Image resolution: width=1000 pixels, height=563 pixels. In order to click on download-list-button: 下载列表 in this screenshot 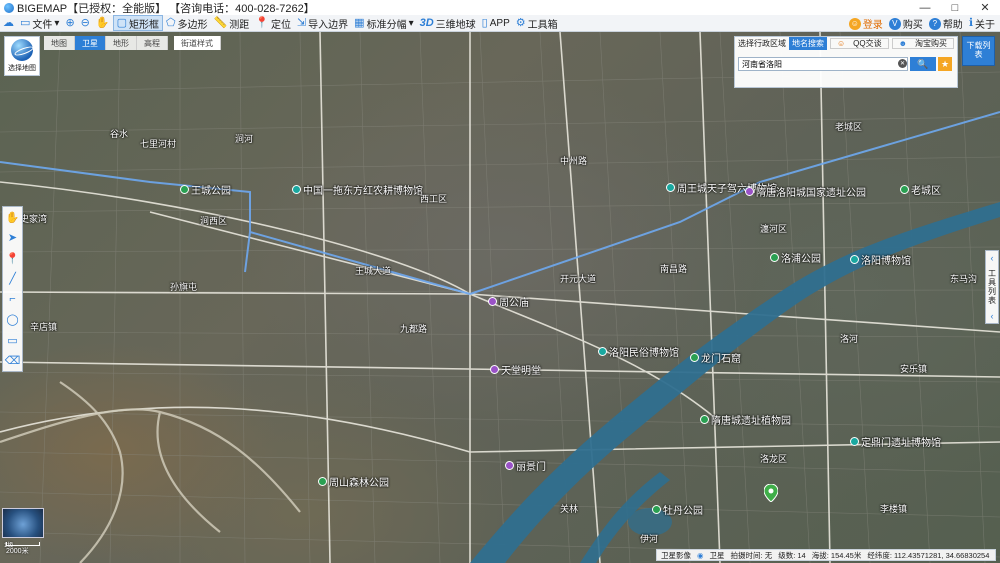, I will do `click(978, 51)`.